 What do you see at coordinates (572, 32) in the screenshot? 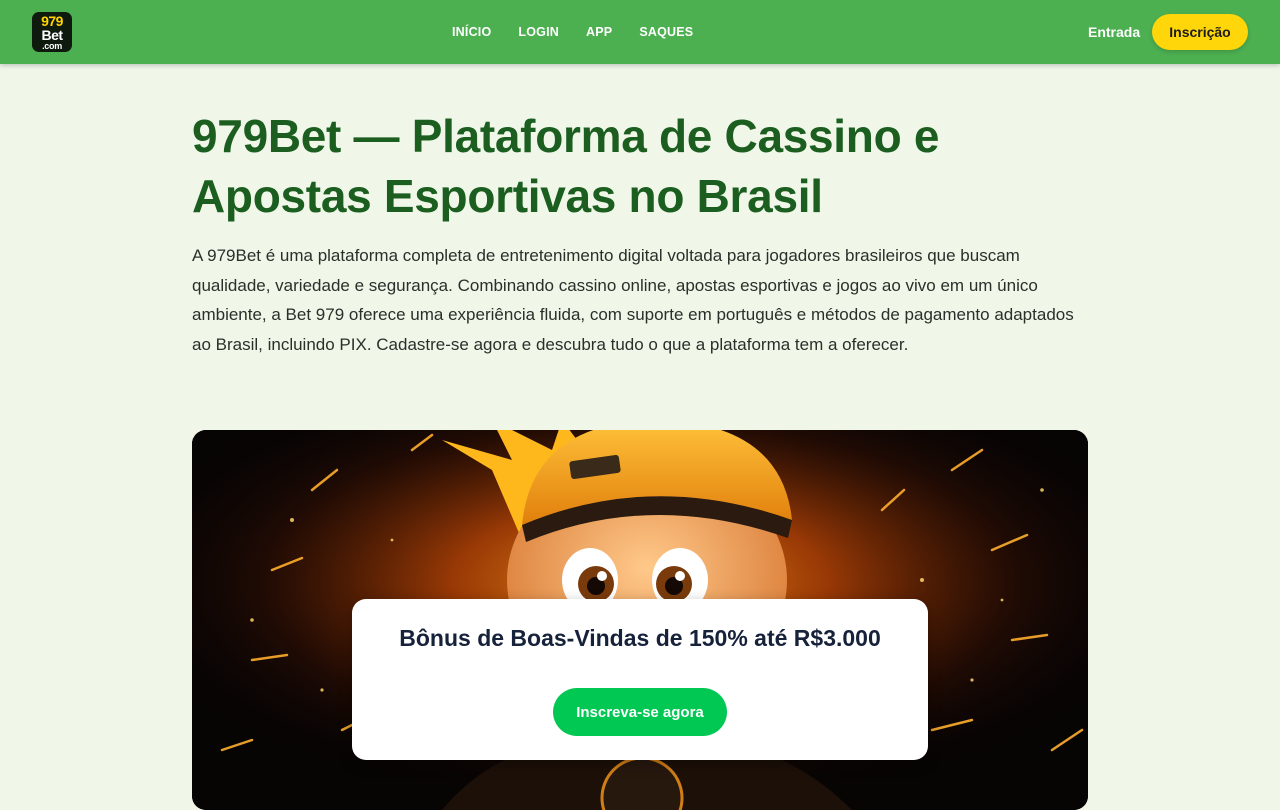
I see `main-nav: INÍCIO LOGIN APP SAQUES` at bounding box center [572, 32].